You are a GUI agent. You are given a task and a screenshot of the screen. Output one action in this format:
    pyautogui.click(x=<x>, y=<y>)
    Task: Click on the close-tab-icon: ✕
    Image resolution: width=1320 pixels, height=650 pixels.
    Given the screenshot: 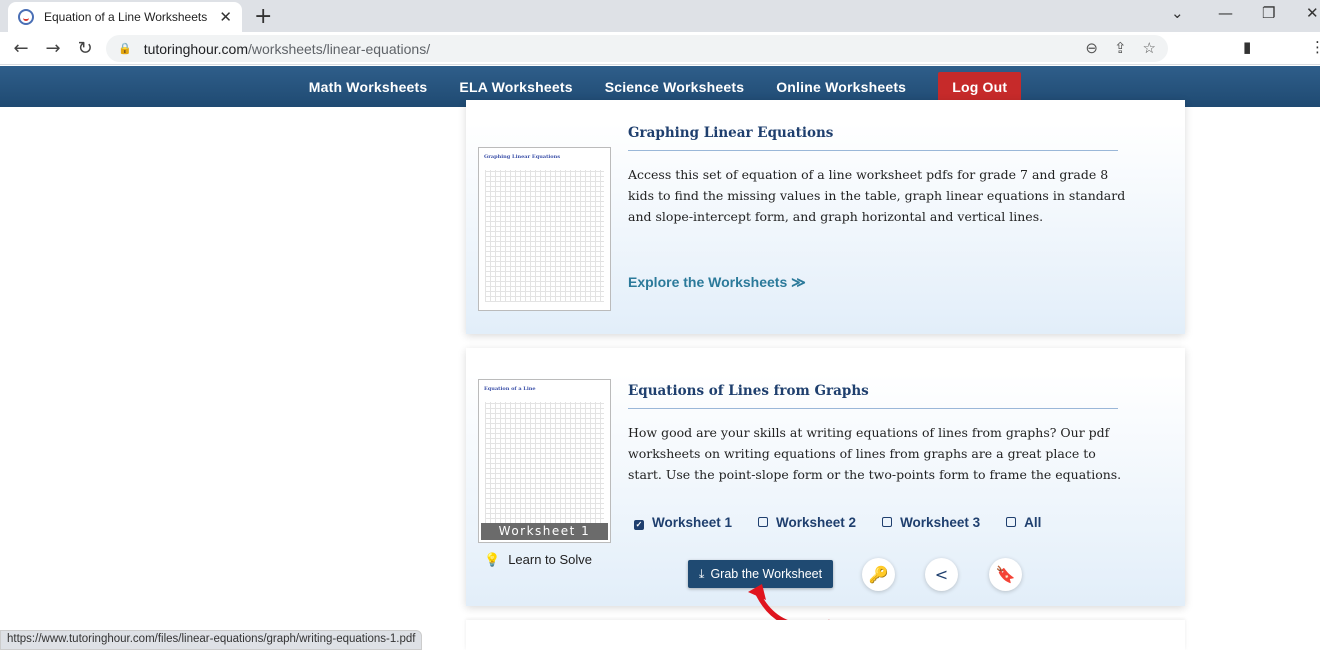 What is the action you would take?
    pyautogui.click(x=225, y=17)
    